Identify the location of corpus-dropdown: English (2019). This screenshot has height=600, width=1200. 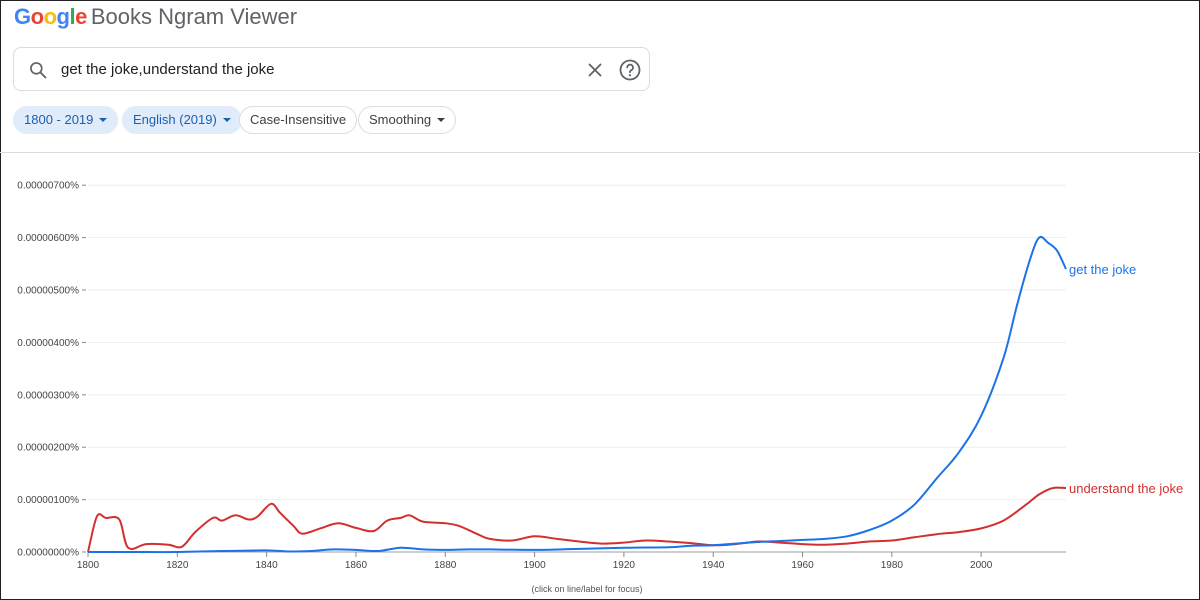
(182, 120).